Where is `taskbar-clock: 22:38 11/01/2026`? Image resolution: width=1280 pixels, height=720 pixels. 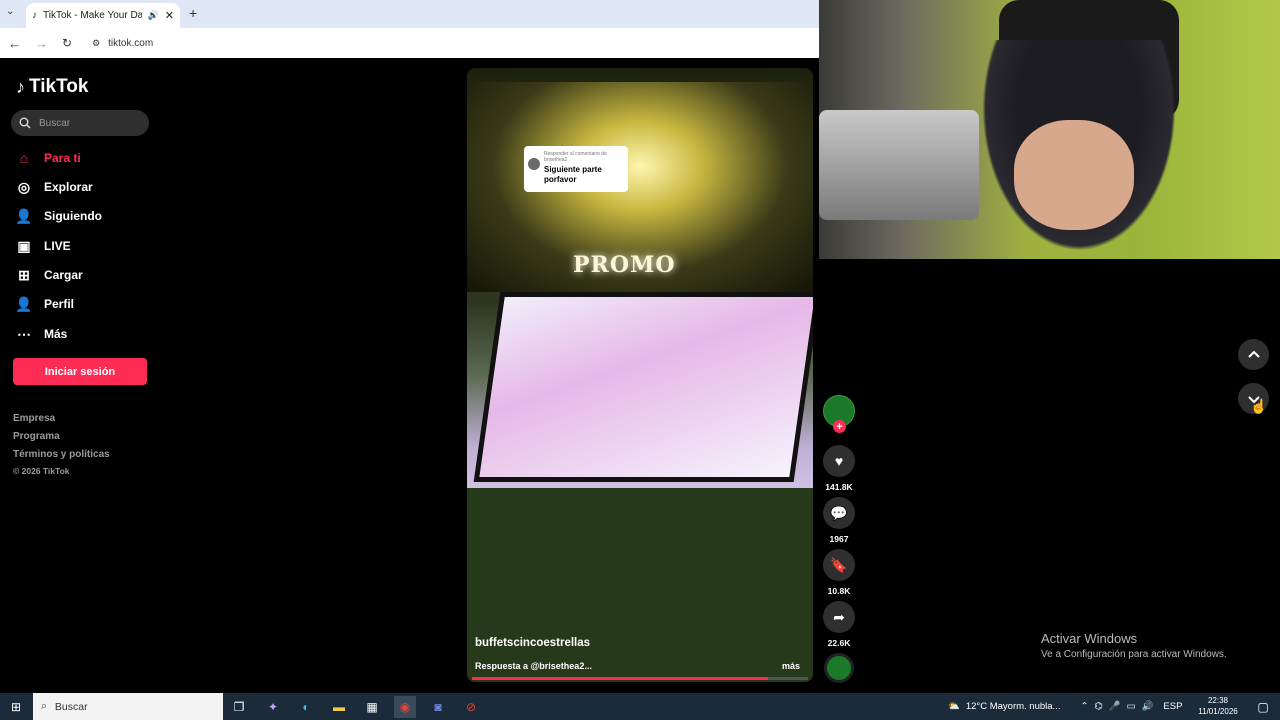
taskbar-clock: 22:38 11/01/2026 is located at coordinates (1218, 706).